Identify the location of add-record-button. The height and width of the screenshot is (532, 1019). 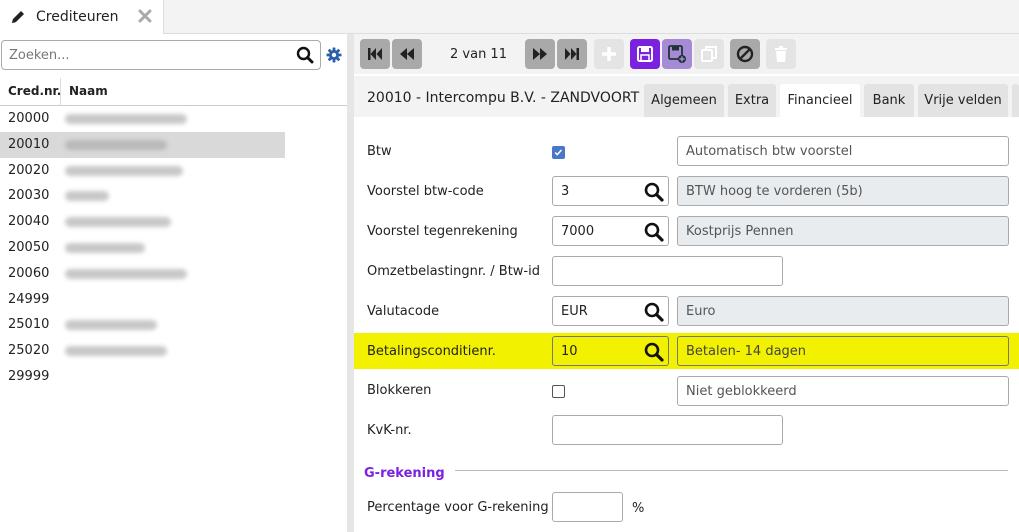
(609, 54).